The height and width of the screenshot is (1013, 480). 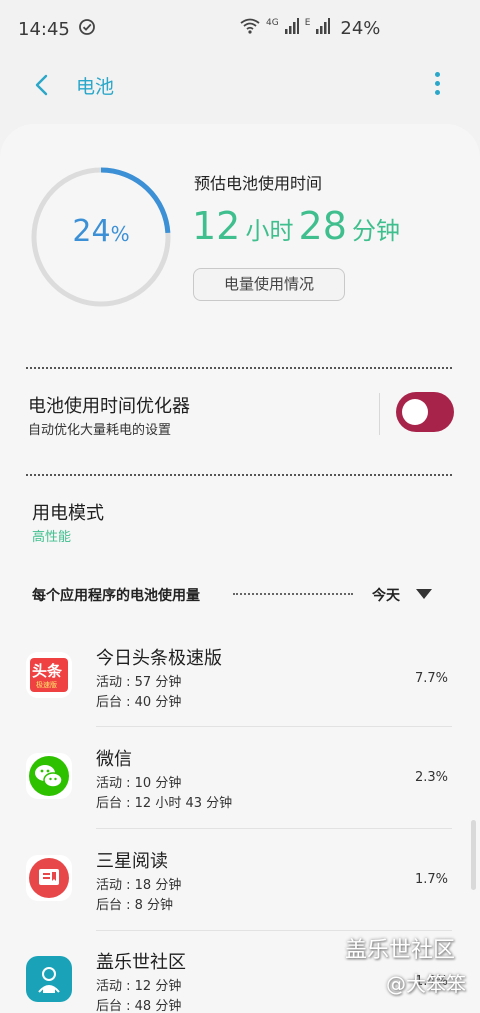 I want to click on back-button, so click(x=43, y=85).